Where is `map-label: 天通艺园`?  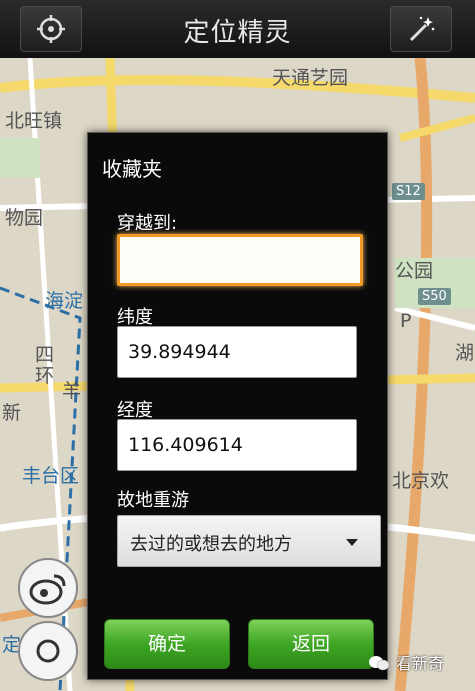
map-label: 天通艺园 is located at coordinates (310, 78).